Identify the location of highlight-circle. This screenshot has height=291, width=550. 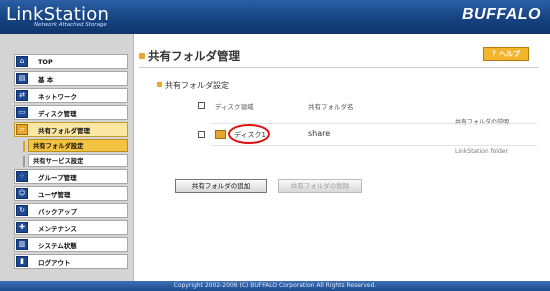
(249, 134).